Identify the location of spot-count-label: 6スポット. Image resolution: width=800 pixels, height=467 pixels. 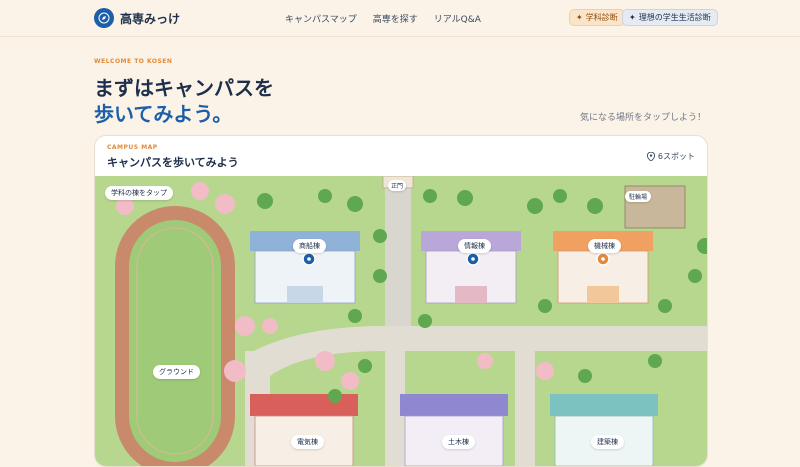
(676, 156).